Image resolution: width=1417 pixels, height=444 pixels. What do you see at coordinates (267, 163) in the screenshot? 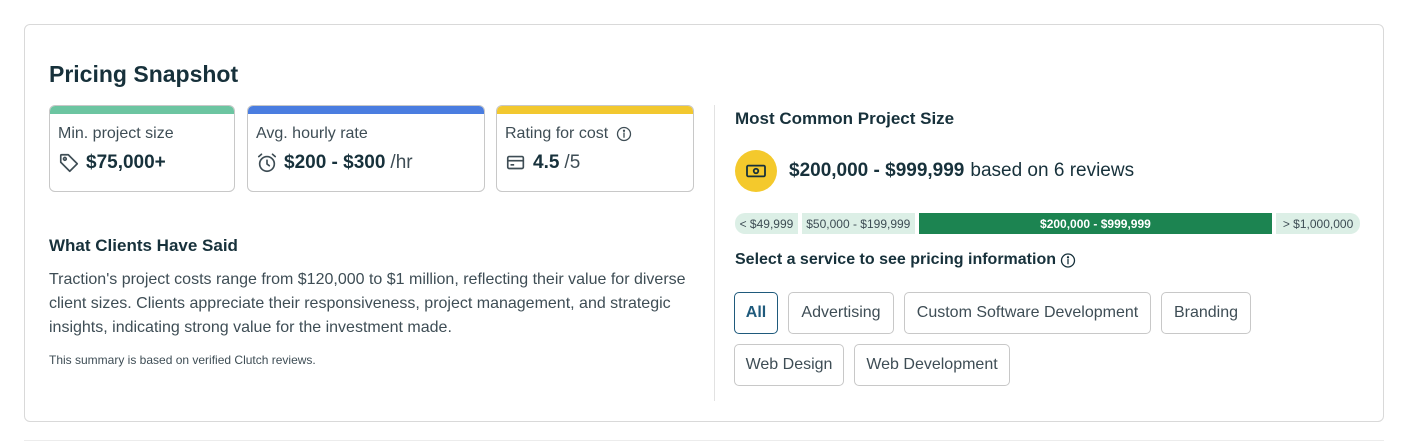
I see `alarm-clock-icon` at bounding box center [267, 163].